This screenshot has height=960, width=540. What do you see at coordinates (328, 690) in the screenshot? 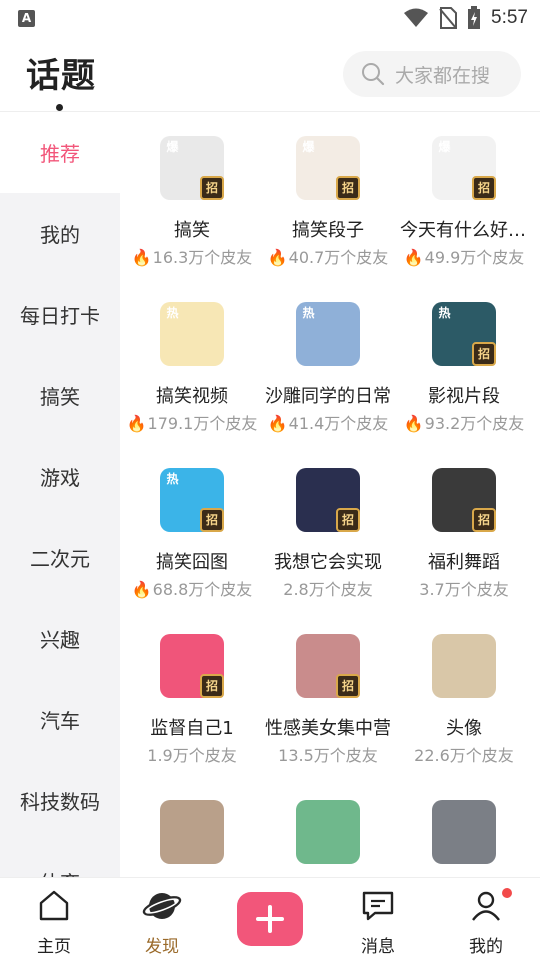
I see `topic-card: 招性感美女集中营 13.5万个皮友` at bounding box center [328, 690].